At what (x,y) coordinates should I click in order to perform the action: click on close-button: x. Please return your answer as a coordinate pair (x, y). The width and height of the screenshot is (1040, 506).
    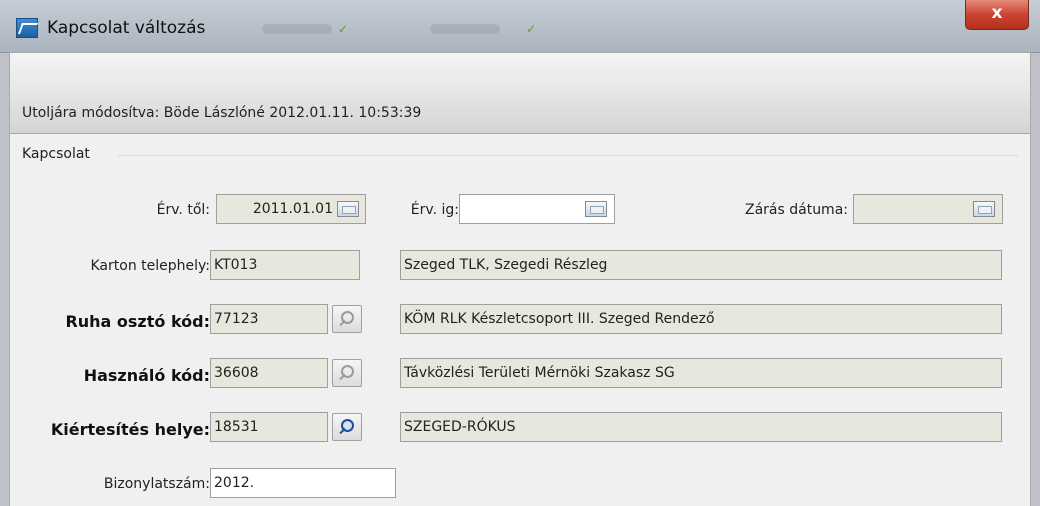
    Looking at the image, I should click on (997, 15).